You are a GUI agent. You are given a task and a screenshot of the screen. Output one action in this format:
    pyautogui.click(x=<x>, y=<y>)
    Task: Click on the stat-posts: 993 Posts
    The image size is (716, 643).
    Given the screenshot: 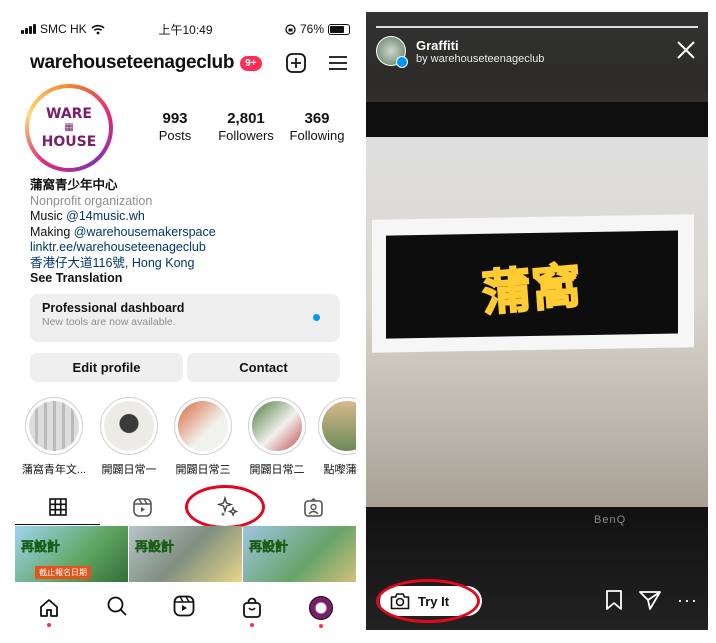 What is the action you would take?
    pyautogui.click(x=175, y=126)
    